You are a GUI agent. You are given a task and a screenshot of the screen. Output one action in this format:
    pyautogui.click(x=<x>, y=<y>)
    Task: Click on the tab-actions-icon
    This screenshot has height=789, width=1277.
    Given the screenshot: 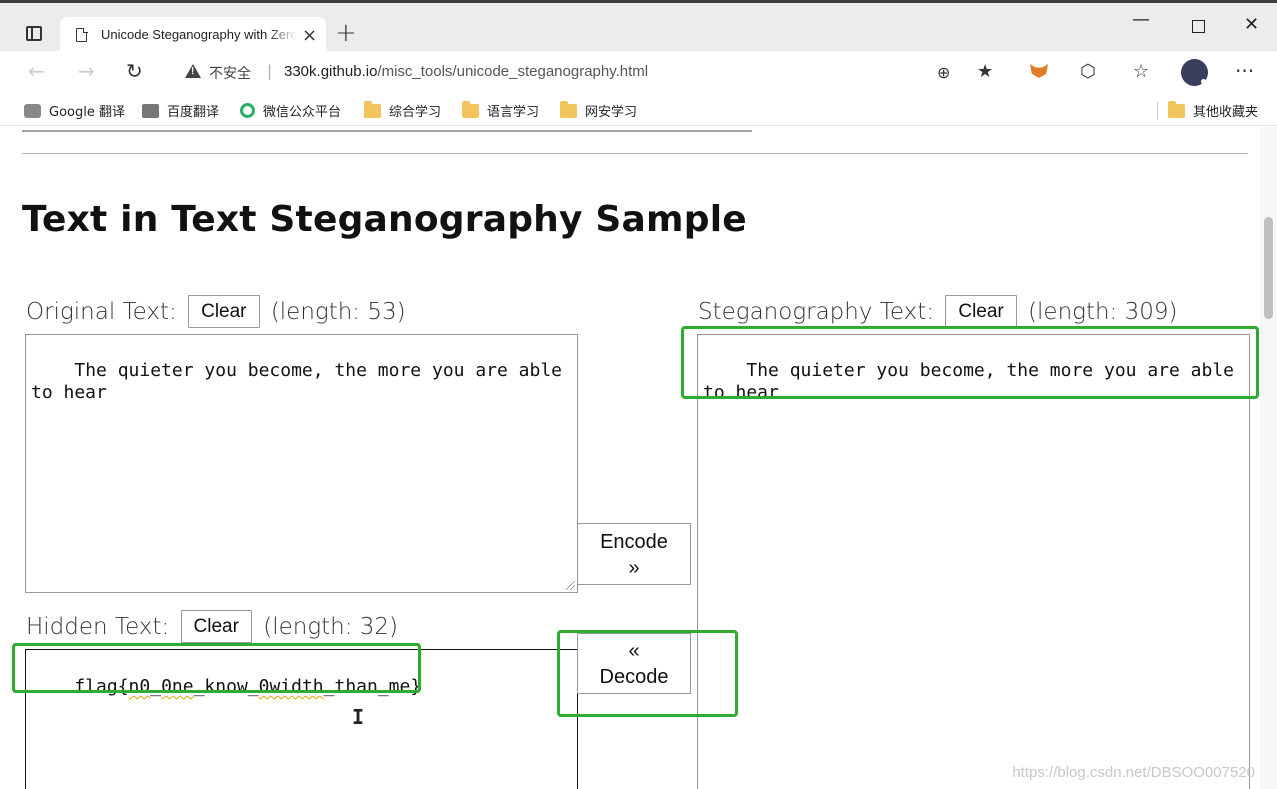 What is the action you would take?
    pyautogui.click(x=34, y=33)
    